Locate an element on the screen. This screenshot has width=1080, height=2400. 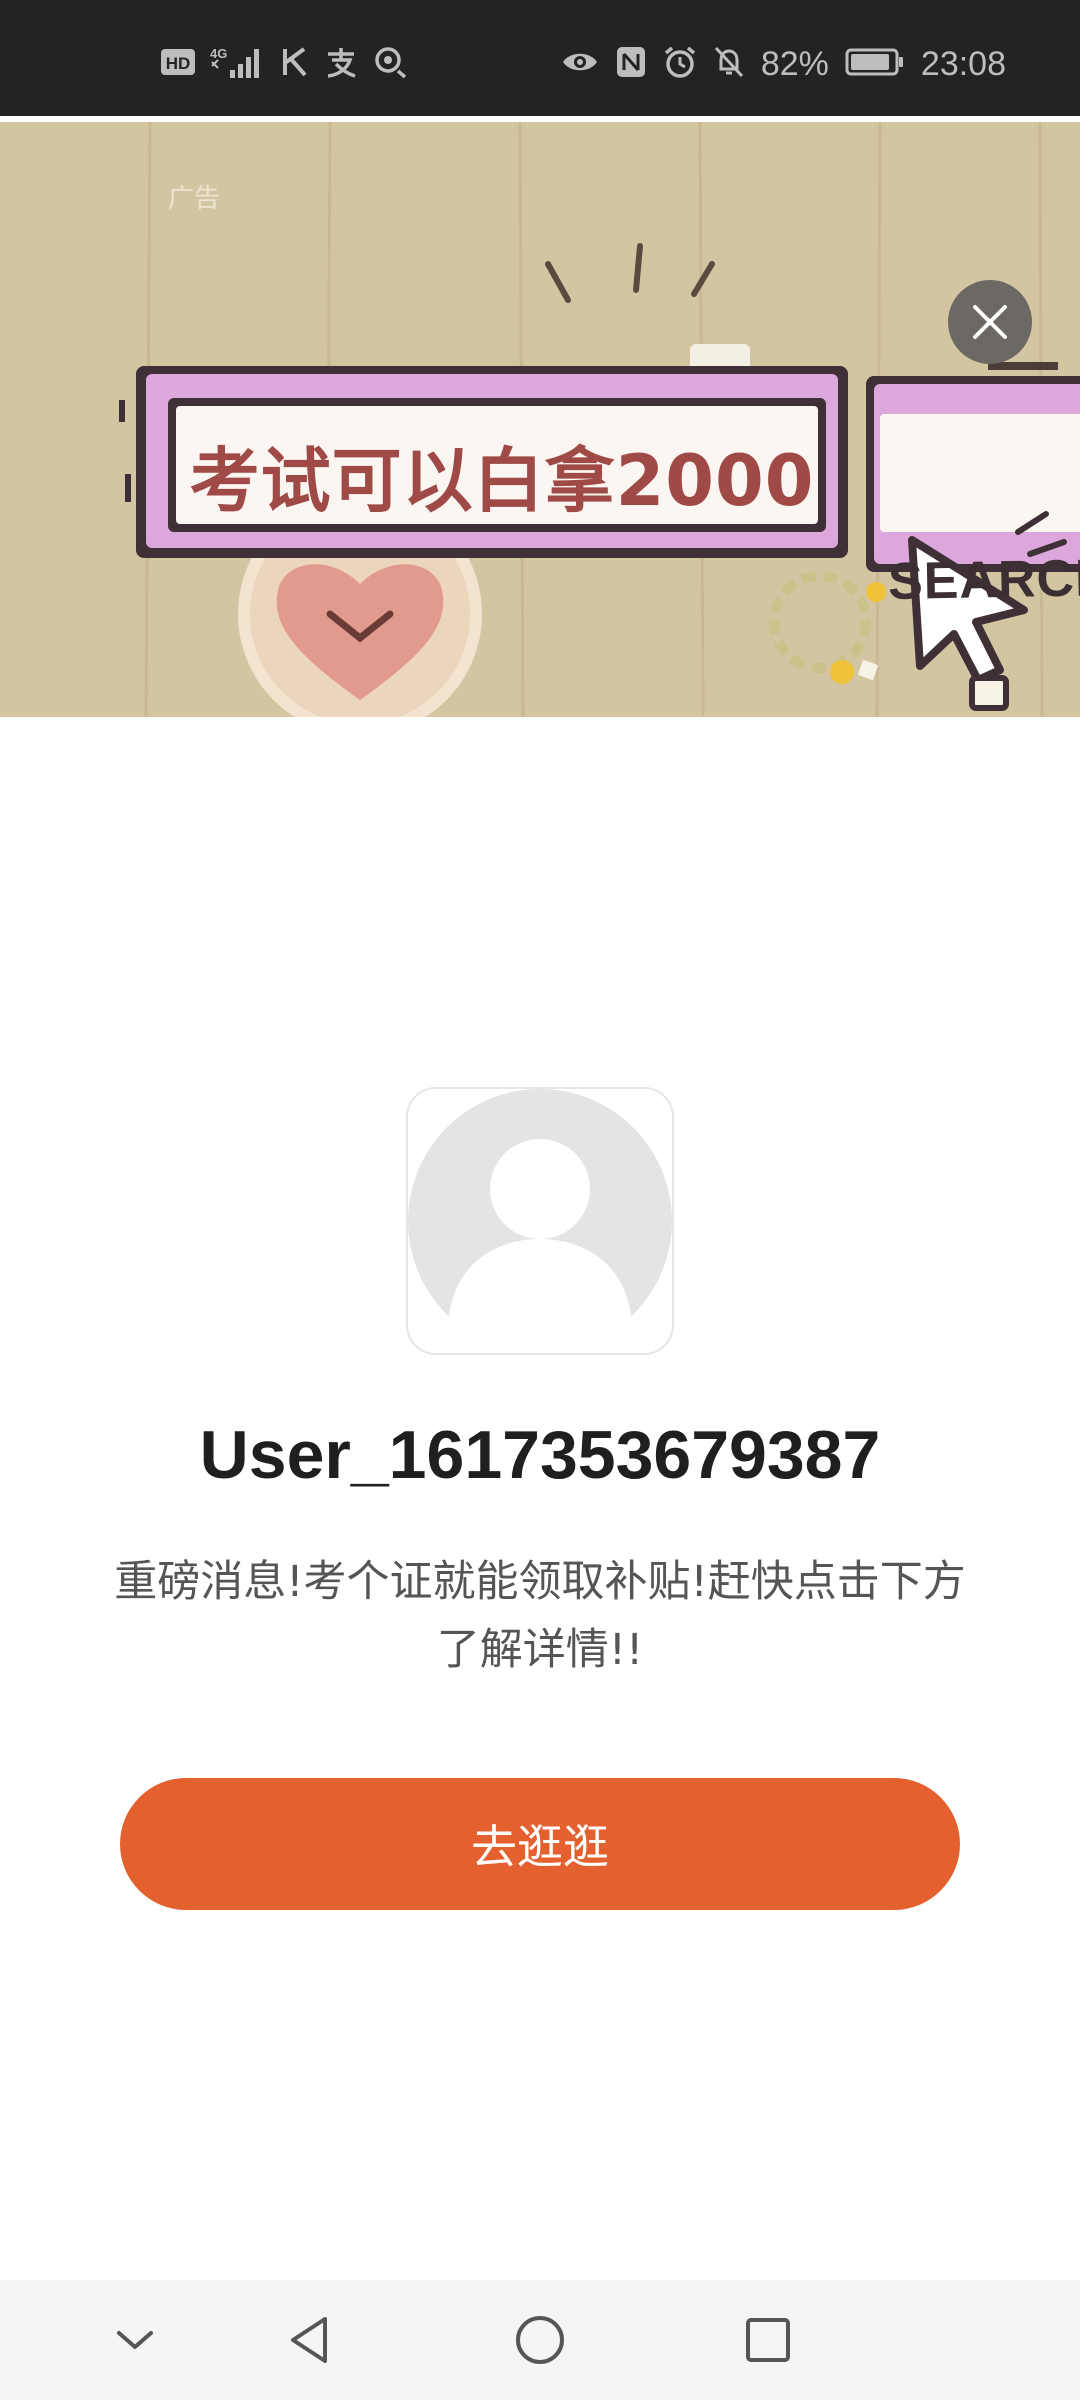
nav-recents-button is located at coordinates (768, 2340).